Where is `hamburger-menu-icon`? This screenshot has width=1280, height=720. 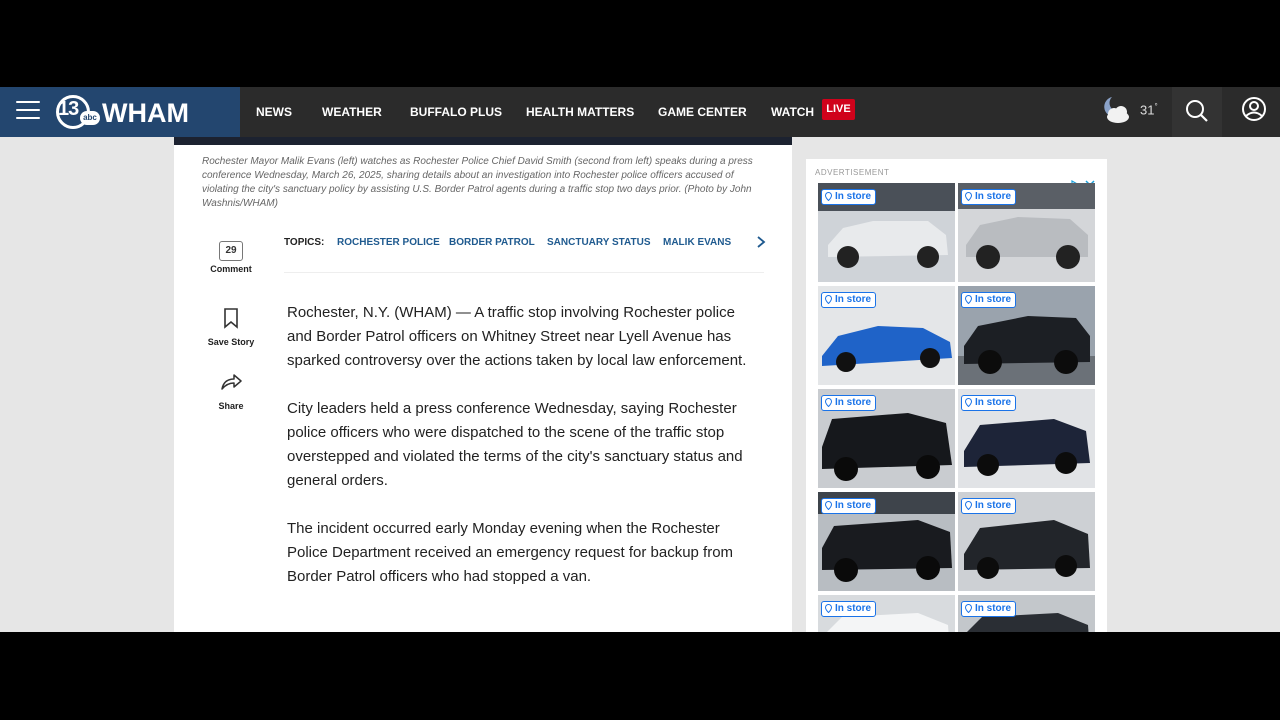 hamburger-menu-icon is located at coordinates (28, 111).